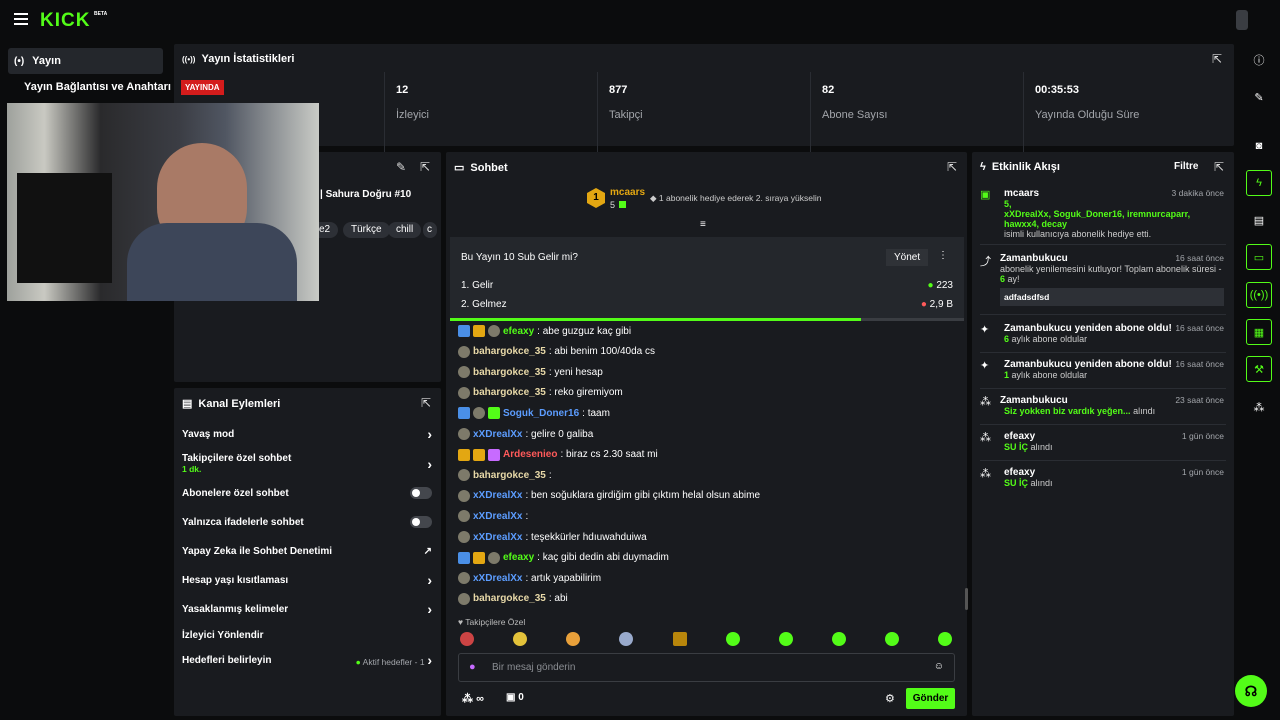  I want to click on nav-item-stream: (•) Yayın, so click(85, 61).